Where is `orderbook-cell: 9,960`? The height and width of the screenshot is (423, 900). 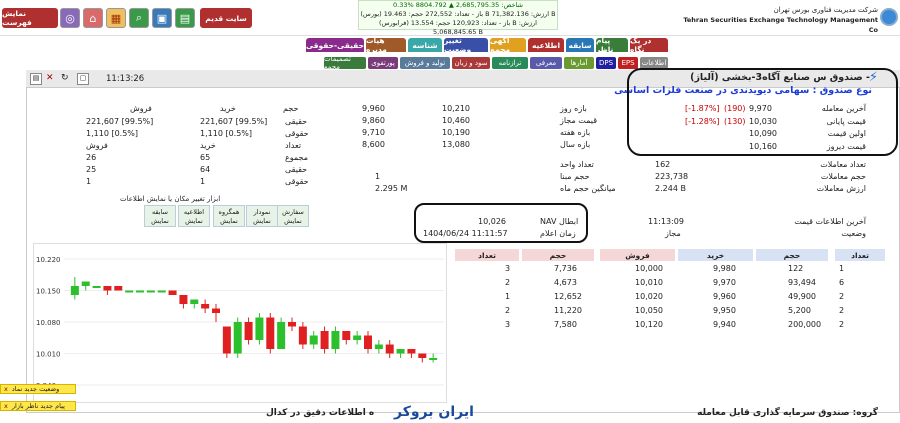
orderbook-cell: 9,960 is located at coordinates (724, 296).